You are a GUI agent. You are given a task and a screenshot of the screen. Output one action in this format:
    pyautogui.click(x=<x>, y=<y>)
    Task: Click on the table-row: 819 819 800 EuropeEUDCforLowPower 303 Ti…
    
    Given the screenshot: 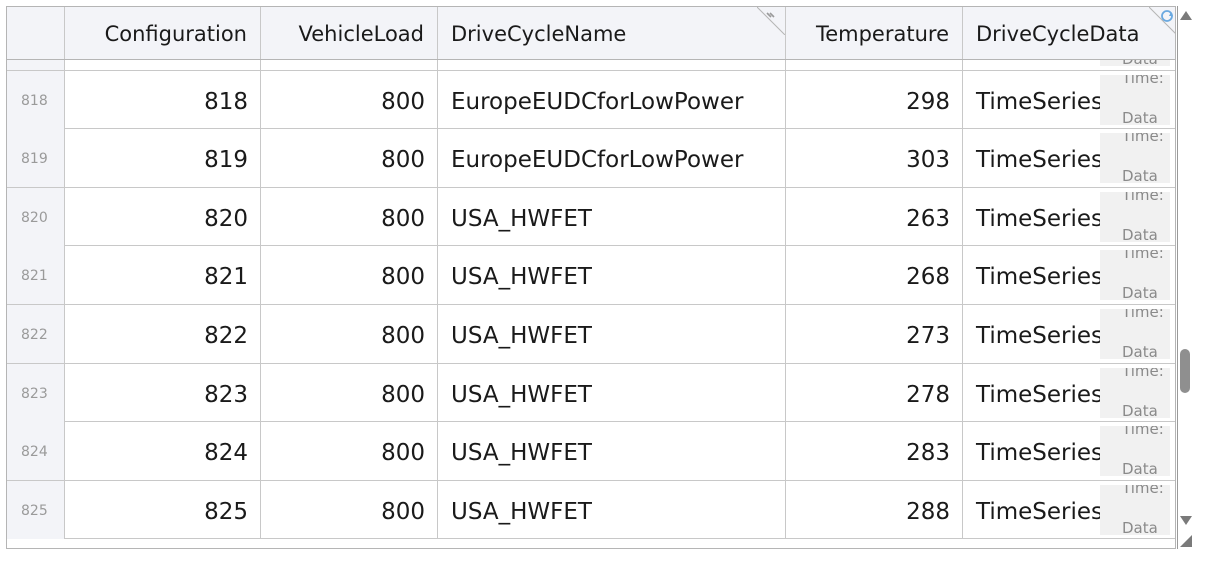 What is the action you would take?
    pyautogui.click(x=591, y=158)
    